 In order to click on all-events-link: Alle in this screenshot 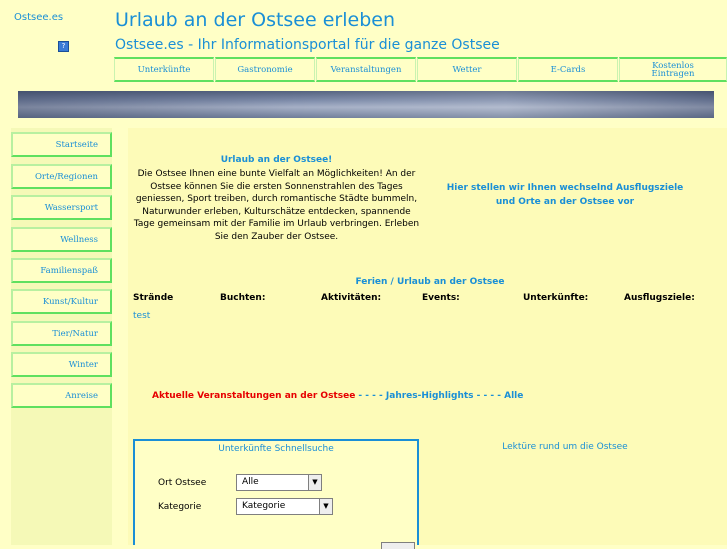, I will do `click(513, 396)`.